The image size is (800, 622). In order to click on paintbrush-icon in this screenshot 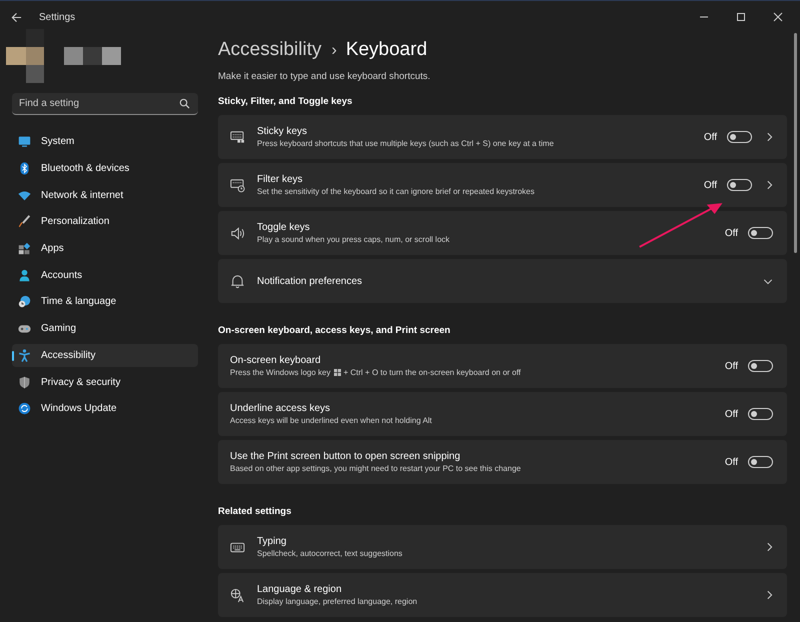, I will do `click(24, 221)`.